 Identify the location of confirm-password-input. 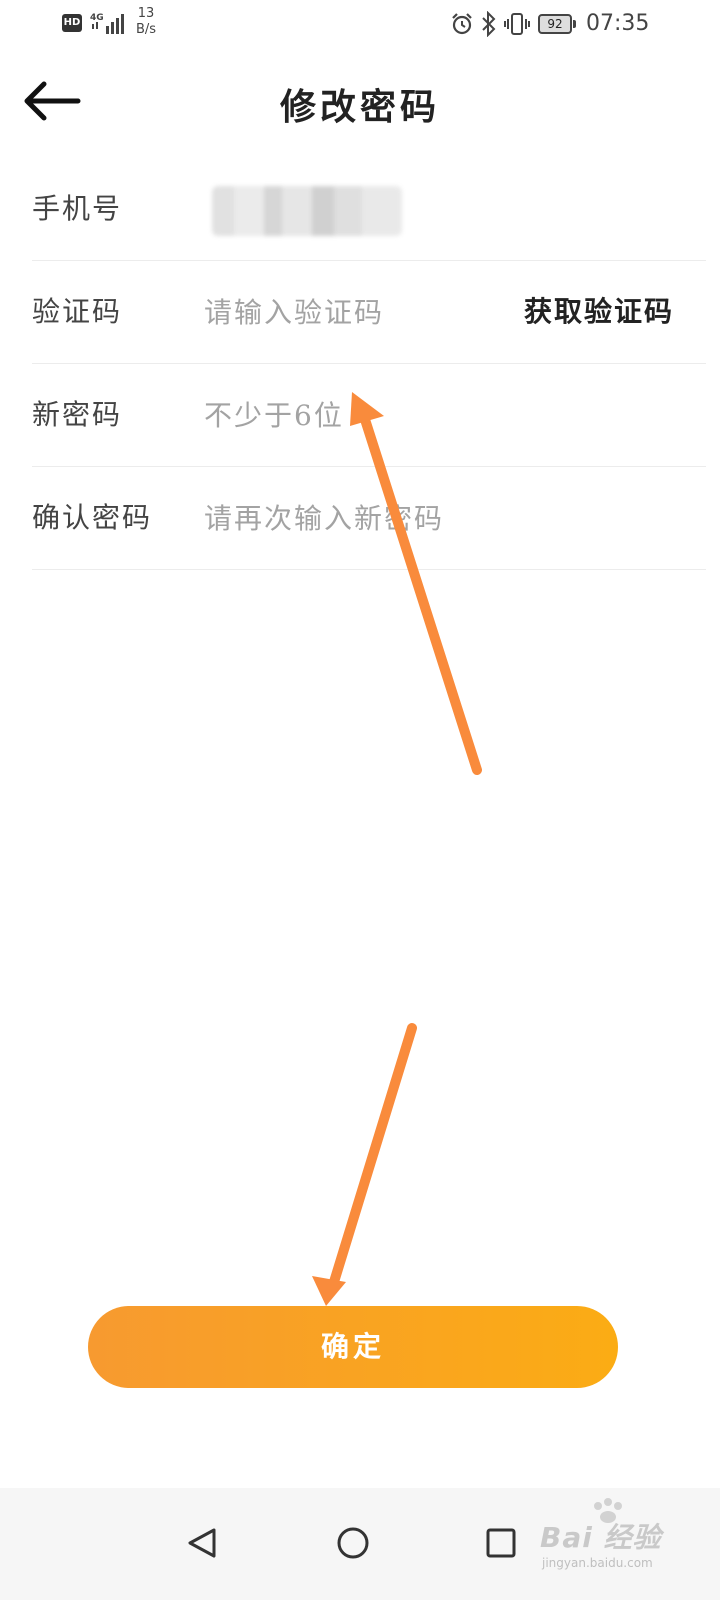
(354, 518).